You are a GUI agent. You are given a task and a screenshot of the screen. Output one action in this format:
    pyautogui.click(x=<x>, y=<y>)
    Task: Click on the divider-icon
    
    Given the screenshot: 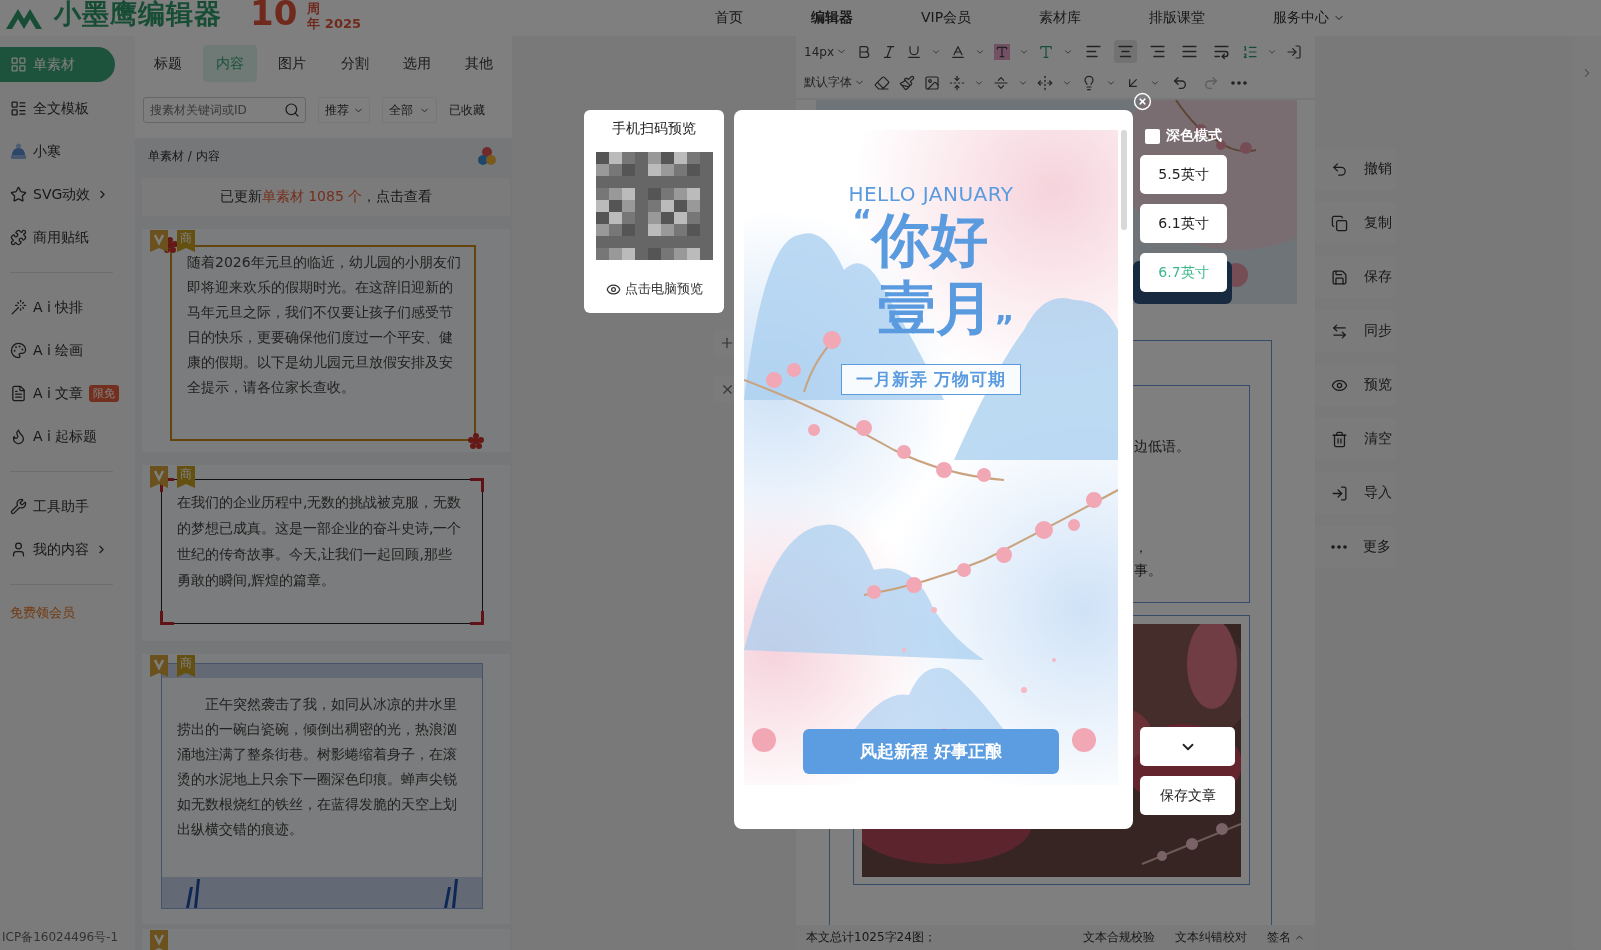 What is the action you would take?
    pyautogui.click(x=1001, y=82)
    